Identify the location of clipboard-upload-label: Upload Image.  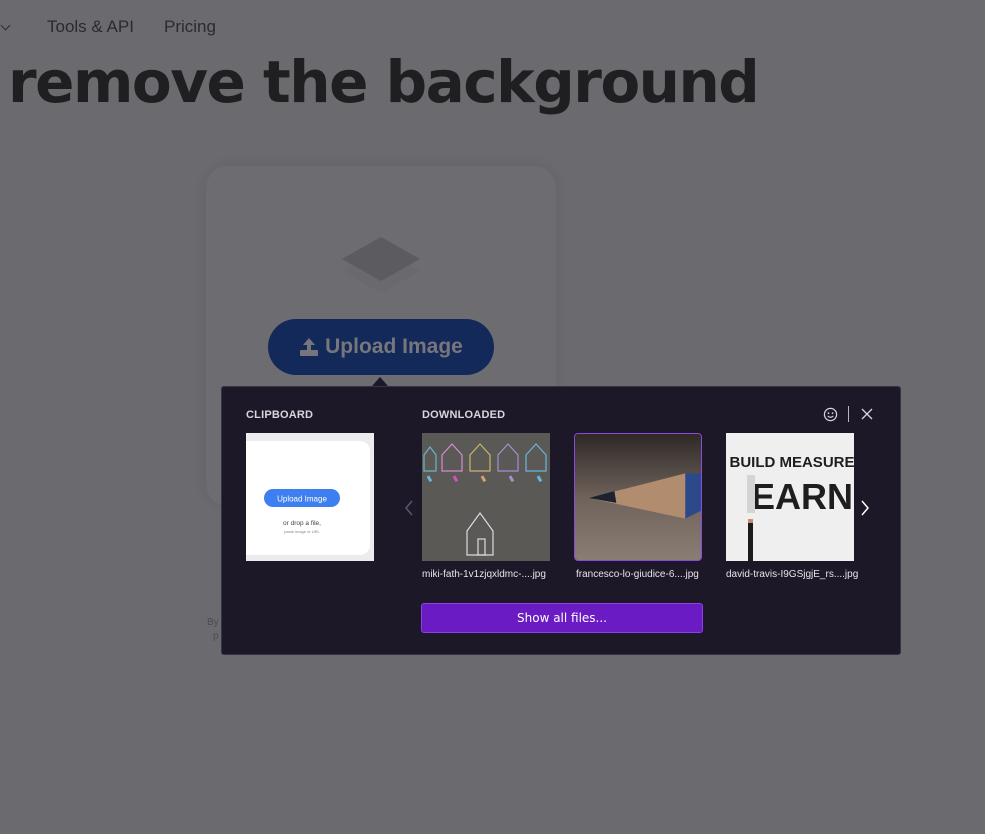
(302, 499).